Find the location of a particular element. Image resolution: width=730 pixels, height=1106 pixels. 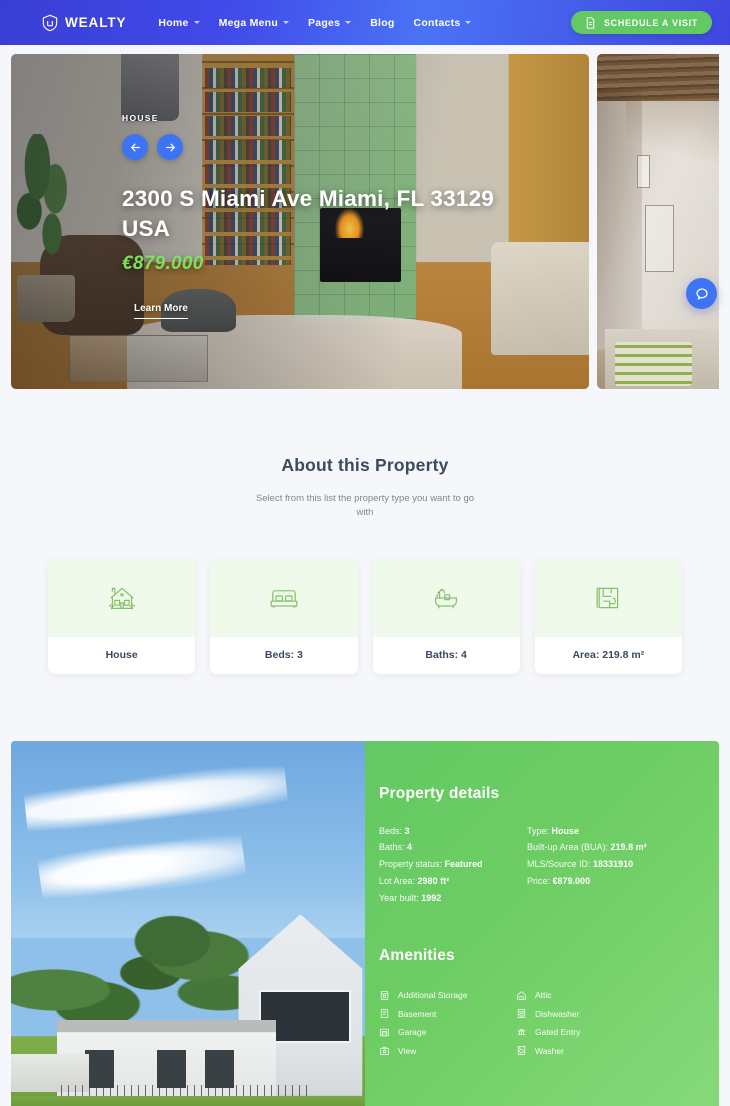

nav-item-pages: Pages is located at coordinates (330, 22).